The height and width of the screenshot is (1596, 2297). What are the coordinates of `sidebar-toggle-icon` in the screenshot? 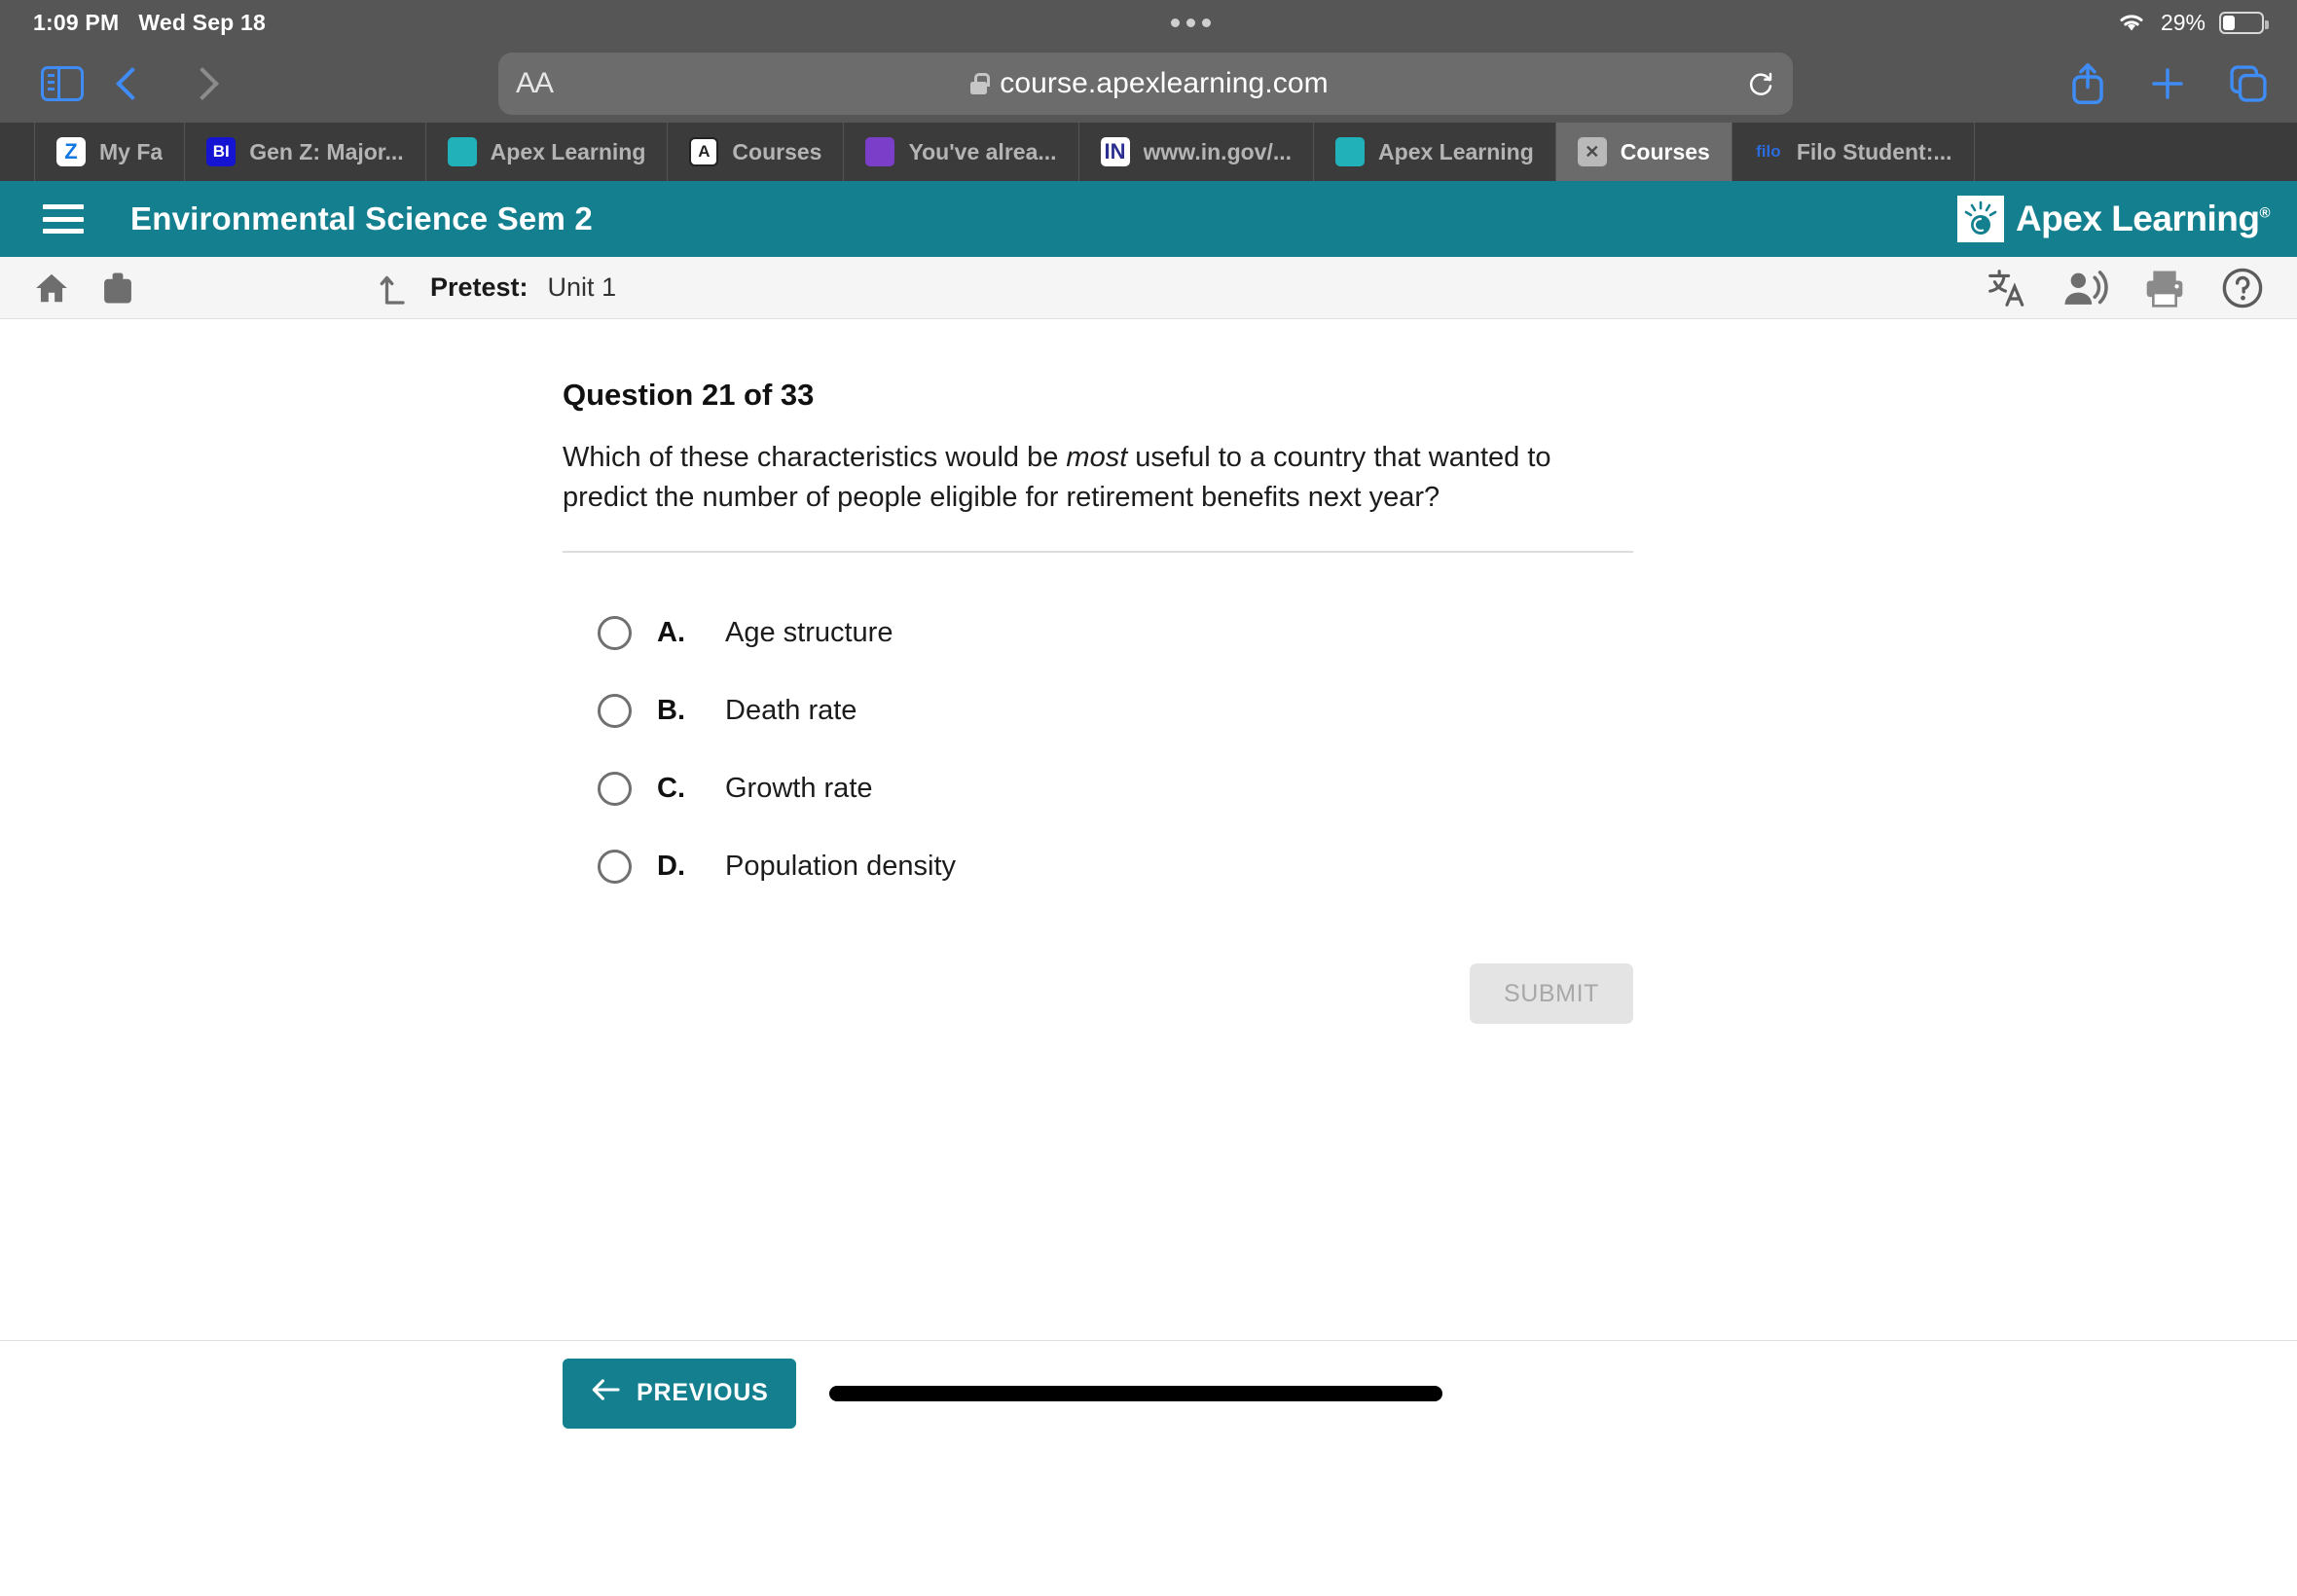 It's located at (62, 84).